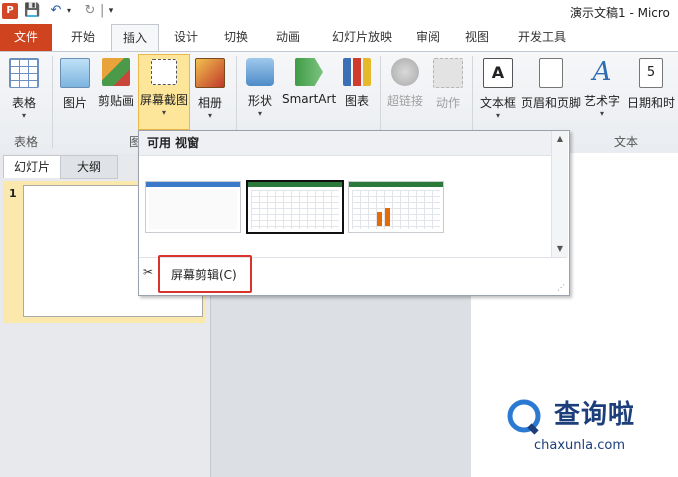 This screenshot has width=678, height=477. What do you see at coordinates (69, 11) in the screenshot?
I see `undo-dropdown-icon: ▾` at bounding box center [69, 11].